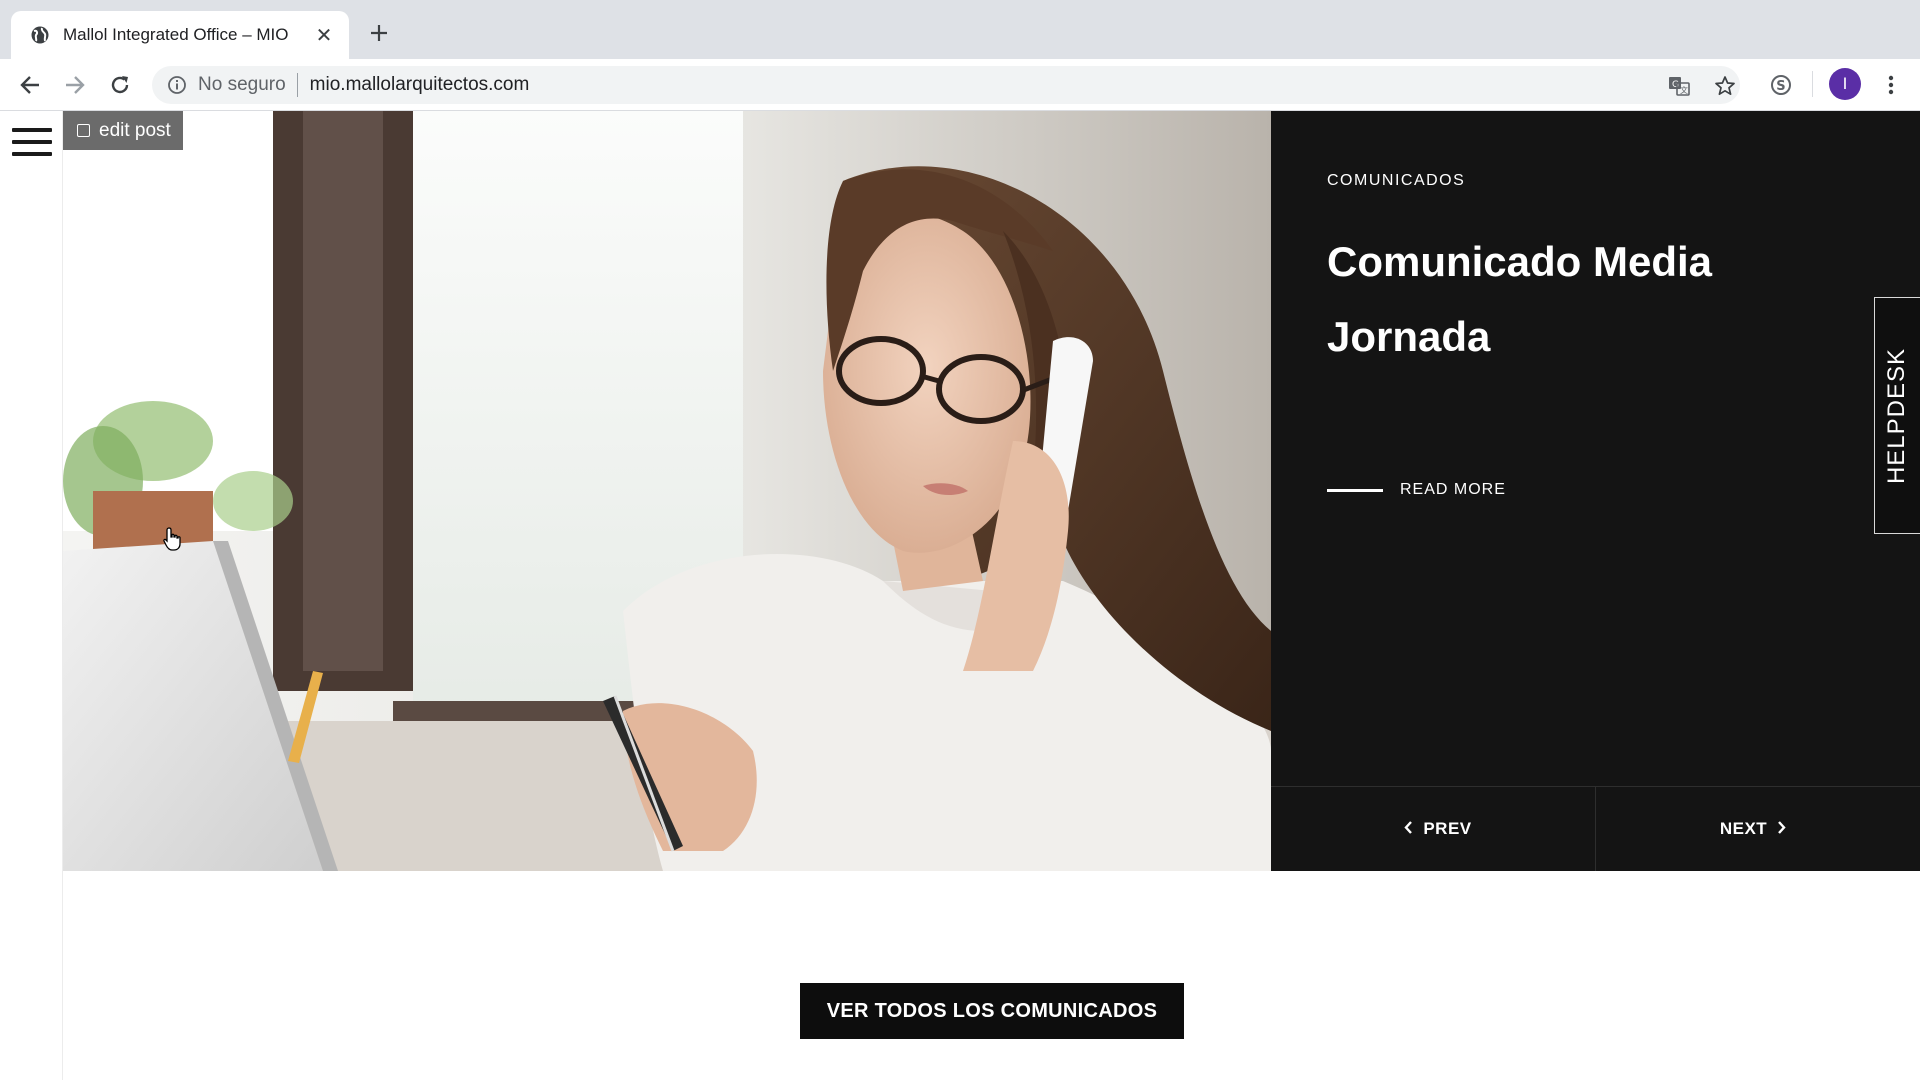 Image resolution: width=1920 pixels, height=1080 pixels. What do you see at coordinates (1725, 86) in the screenshot?
I see `star-icon` at bounding box center [1725, 86].